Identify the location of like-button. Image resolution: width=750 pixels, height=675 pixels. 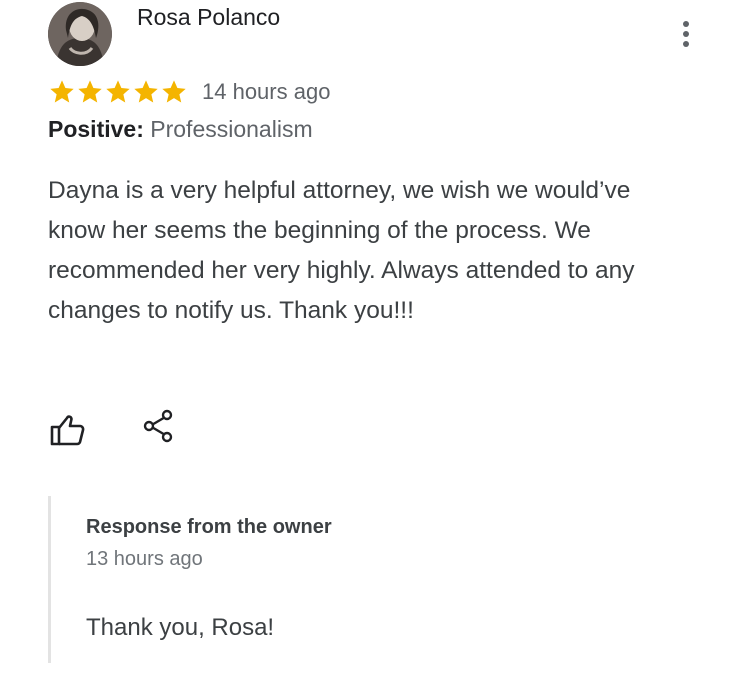
(68, 430).